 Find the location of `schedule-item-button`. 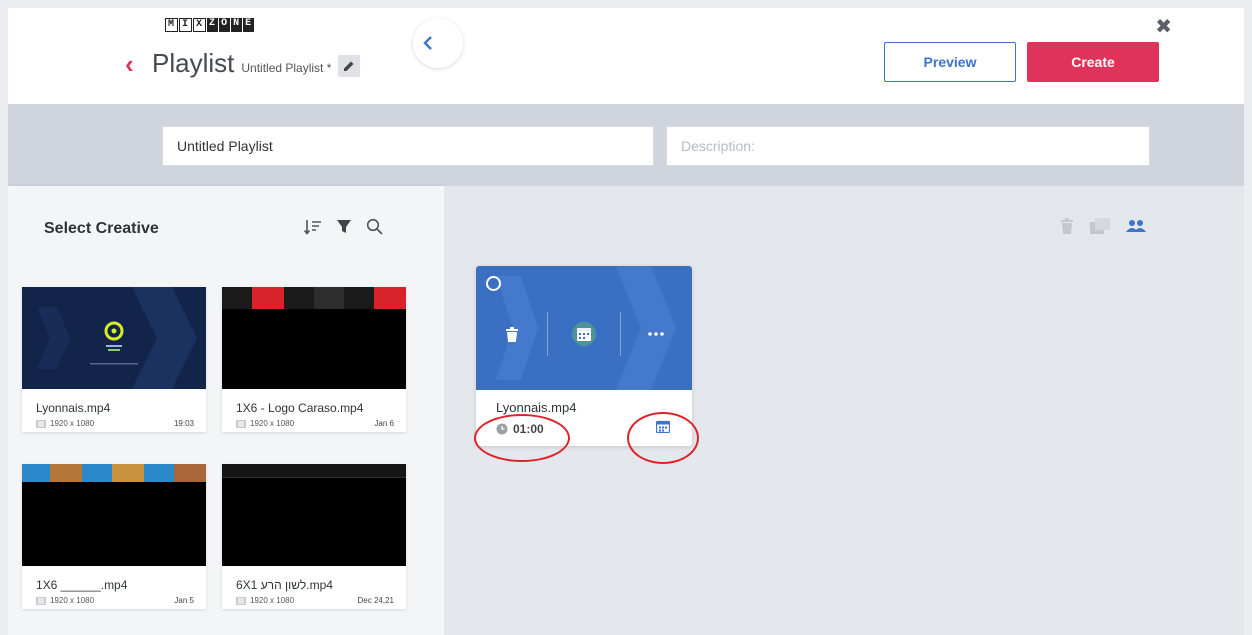

schedule-item-button is located at coordinates (583, 334).